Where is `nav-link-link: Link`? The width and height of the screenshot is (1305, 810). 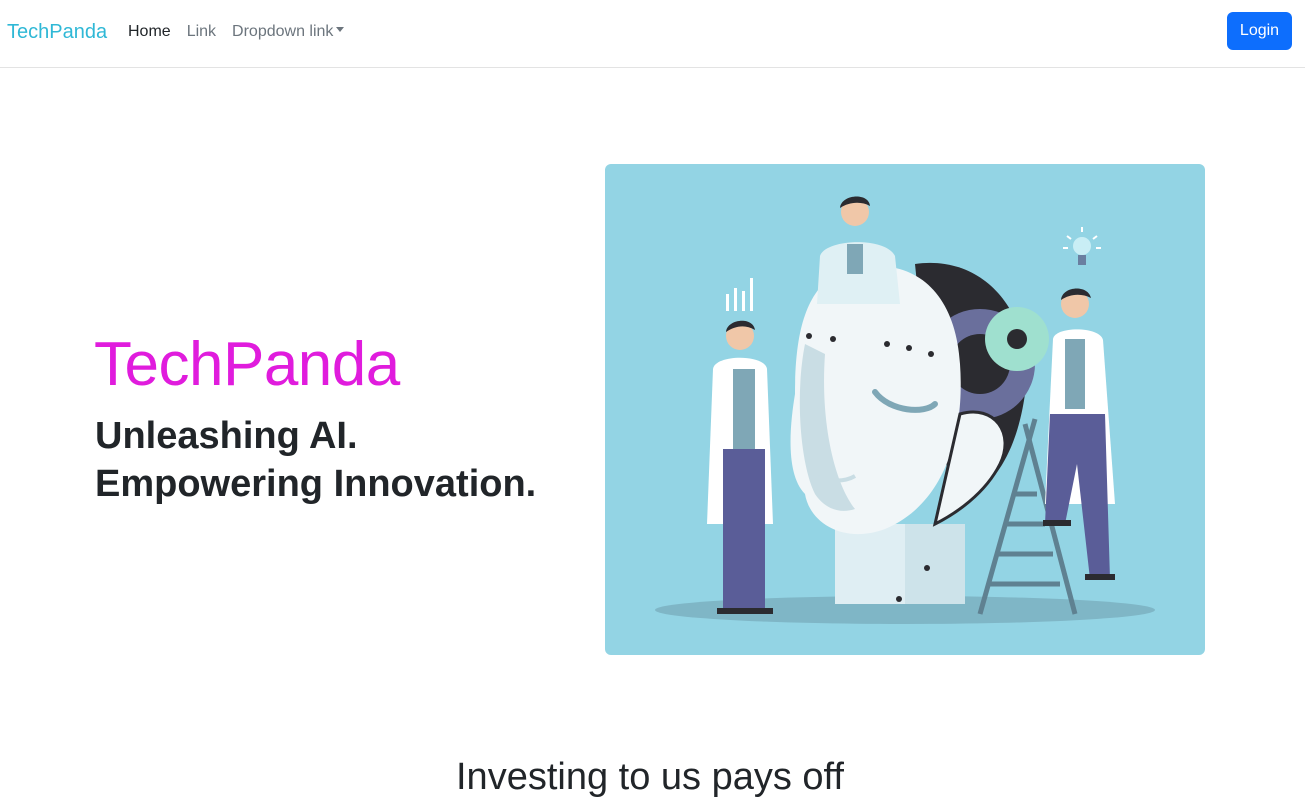 nav-link-link: Link is located at coordinates (201, 32).